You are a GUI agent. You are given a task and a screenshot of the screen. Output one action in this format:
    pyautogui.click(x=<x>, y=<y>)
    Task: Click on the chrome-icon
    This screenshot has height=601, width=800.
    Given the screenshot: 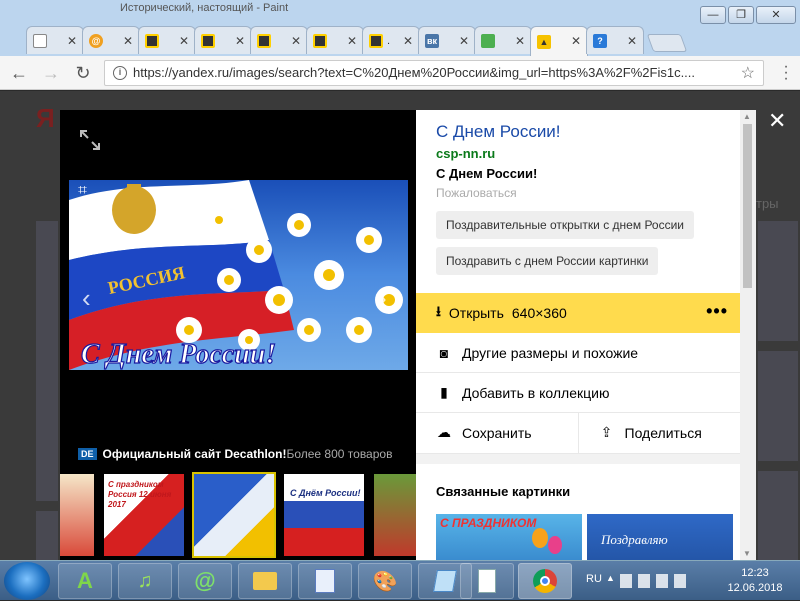 What is the action you would take?
    pyautogui.click(x=545, y=581)
    